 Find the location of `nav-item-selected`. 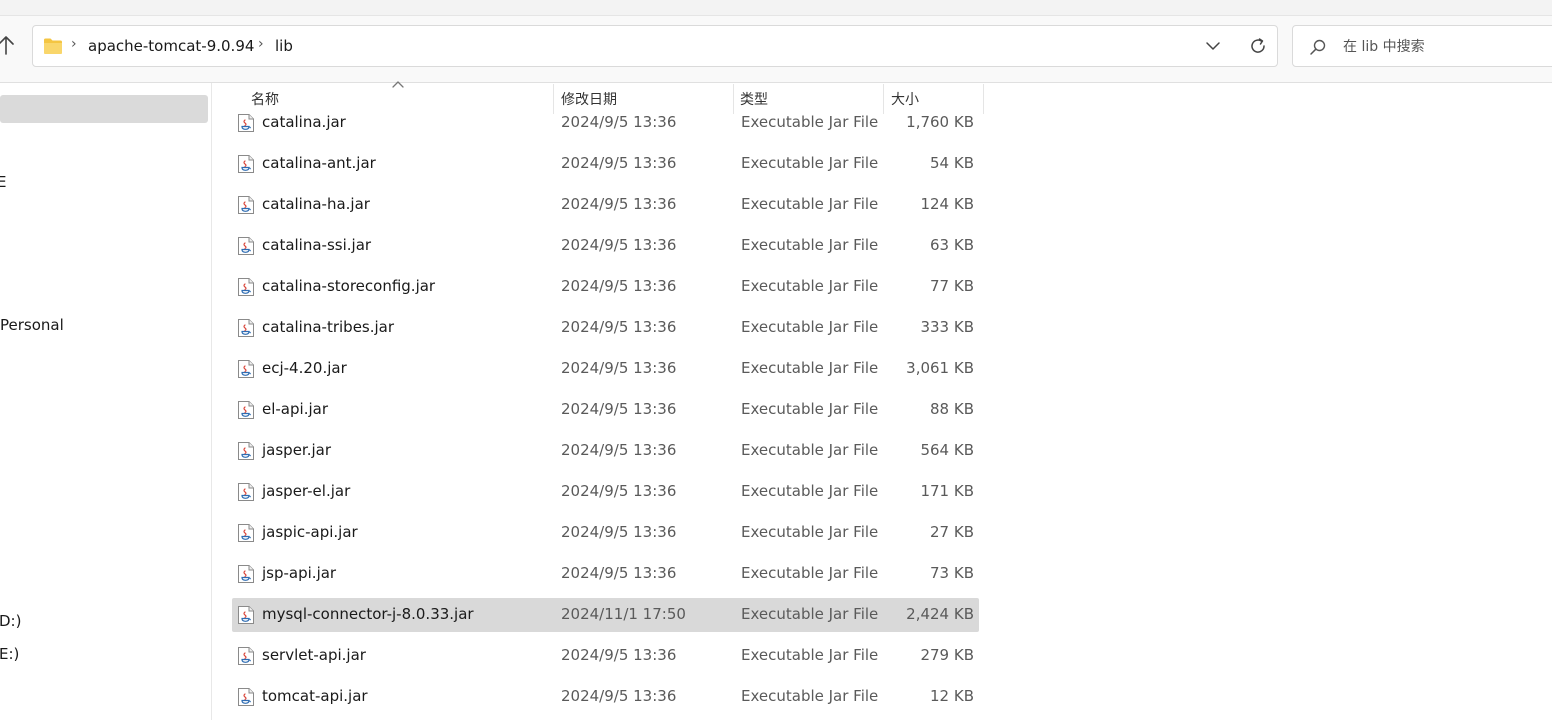

nav-item-selected is located at coordinates (104, 109).